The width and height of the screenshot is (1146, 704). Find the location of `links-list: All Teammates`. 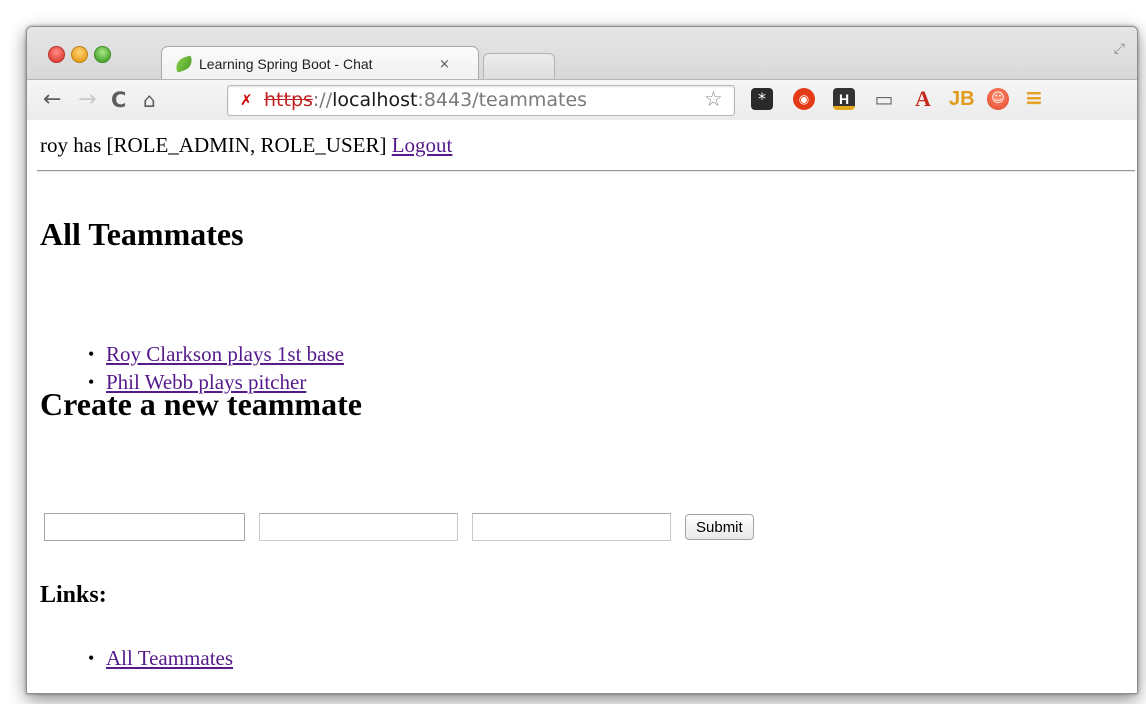

links-list: All Teammates is located at coordinates (136, 658).